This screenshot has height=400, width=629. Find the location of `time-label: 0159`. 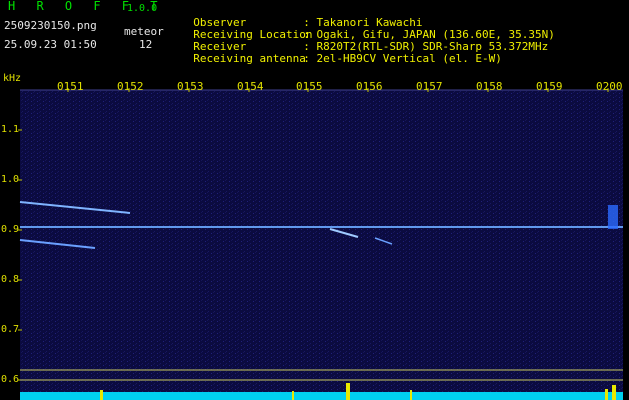

time-label: 0159 is located at coordinates (549, 86).